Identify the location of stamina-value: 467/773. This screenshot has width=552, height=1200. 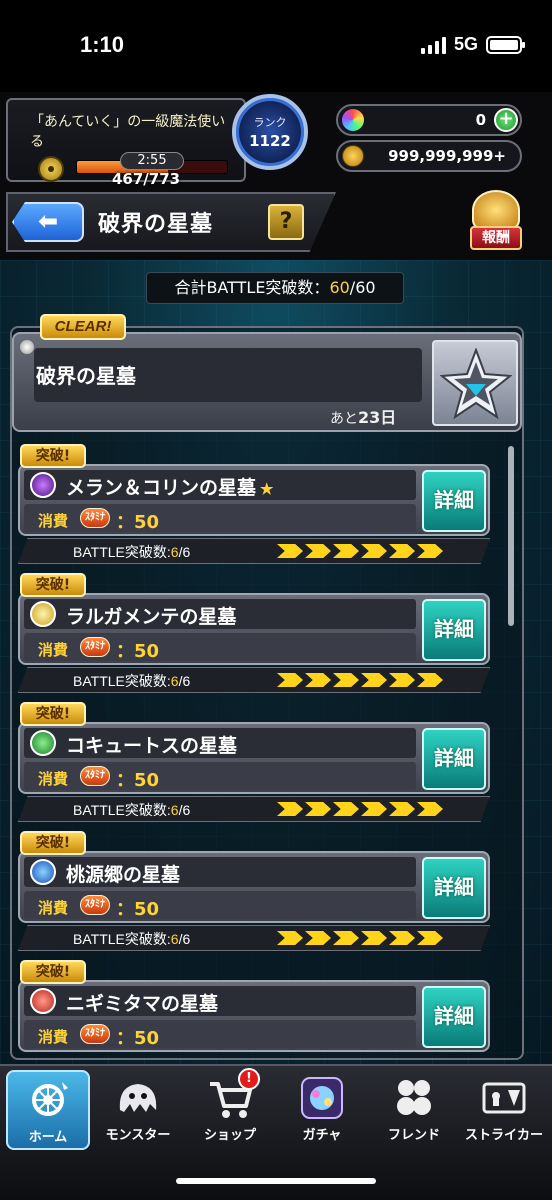
(146, 179).